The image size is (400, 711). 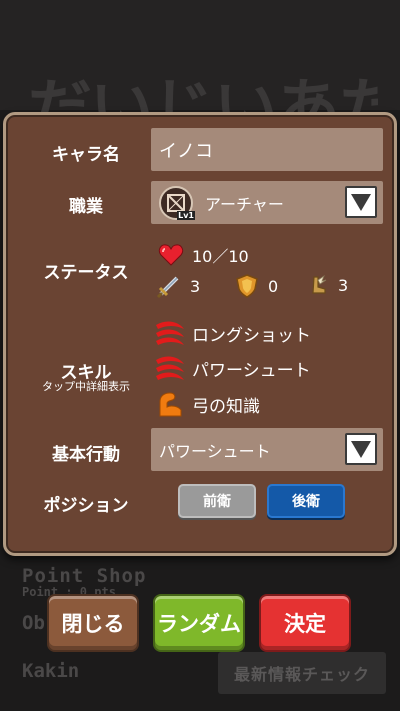 I want to click on class-value: アーチャー, so click(x=244, y=204).